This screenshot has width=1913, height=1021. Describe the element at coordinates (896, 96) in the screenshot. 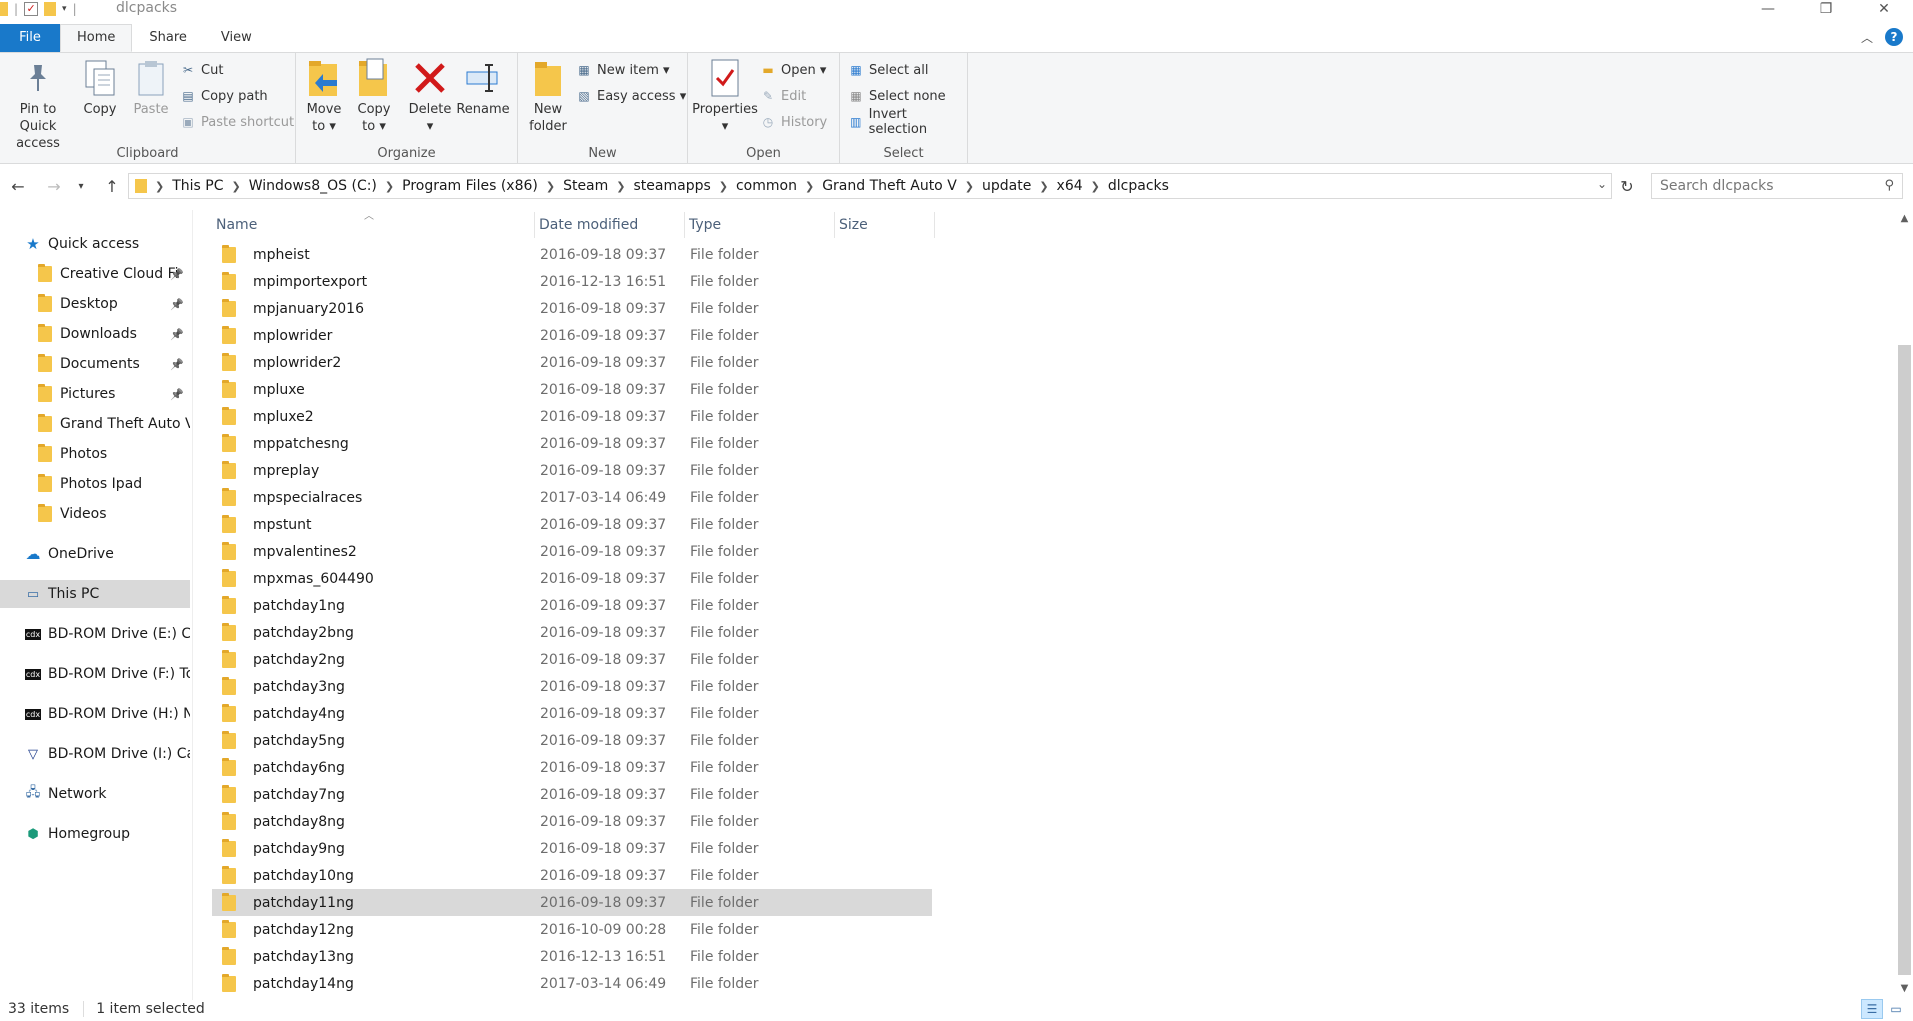

I see `select-none-button: ▦ Select none` at that location.